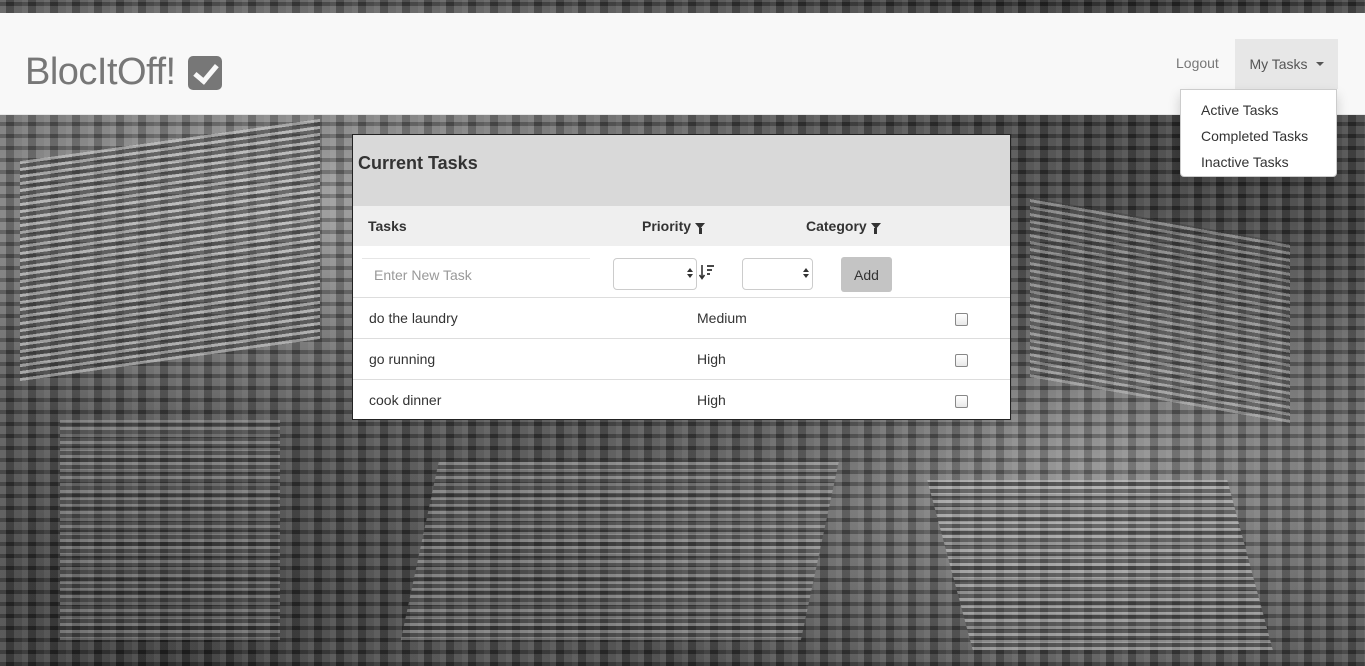  I want to click on column-header-category: Category, so click(843, 226).